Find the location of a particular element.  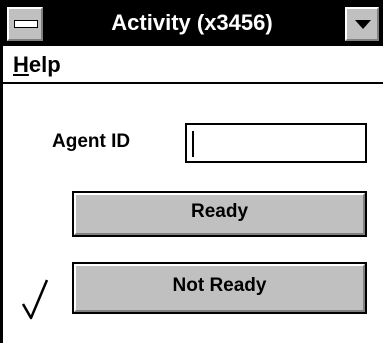

title-bar: Activity (x3456) is located at coordinates (193, 24).